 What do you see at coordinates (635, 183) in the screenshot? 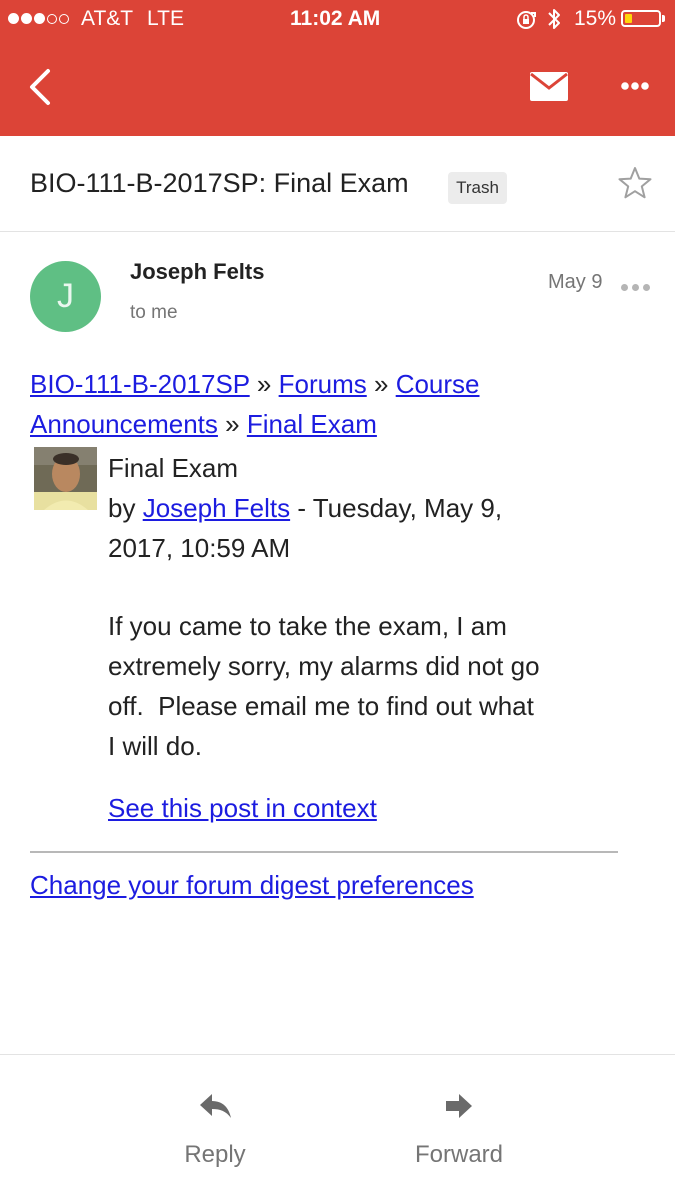
I see `star-icon` at bounding box center [635, 183].